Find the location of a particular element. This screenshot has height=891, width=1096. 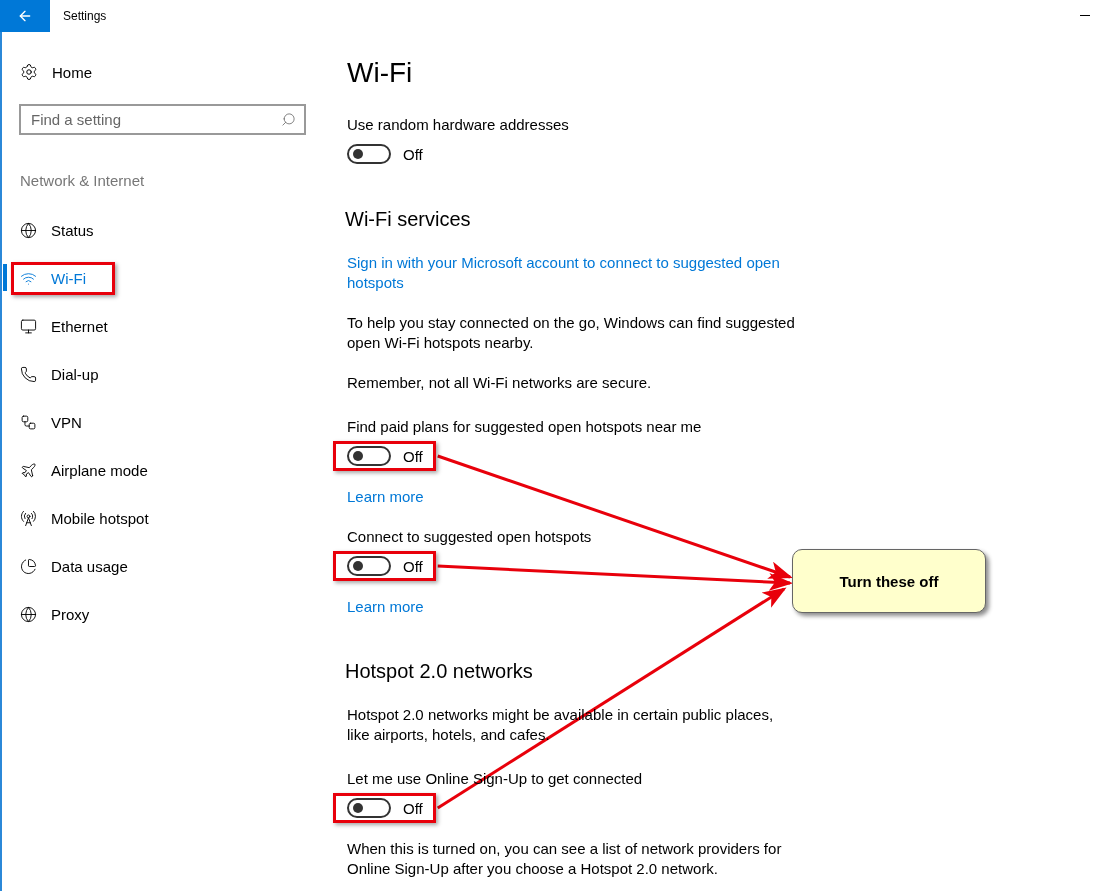

description-text: When this is turned on, you can see a list of network providers for Online Sign-Up after you choose a Hotspot 2.0 network. is located at coordinates (565, 859).